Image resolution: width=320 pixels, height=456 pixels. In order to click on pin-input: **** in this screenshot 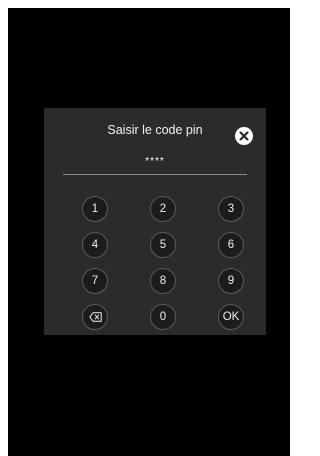, I will do `click(155, 162)`.